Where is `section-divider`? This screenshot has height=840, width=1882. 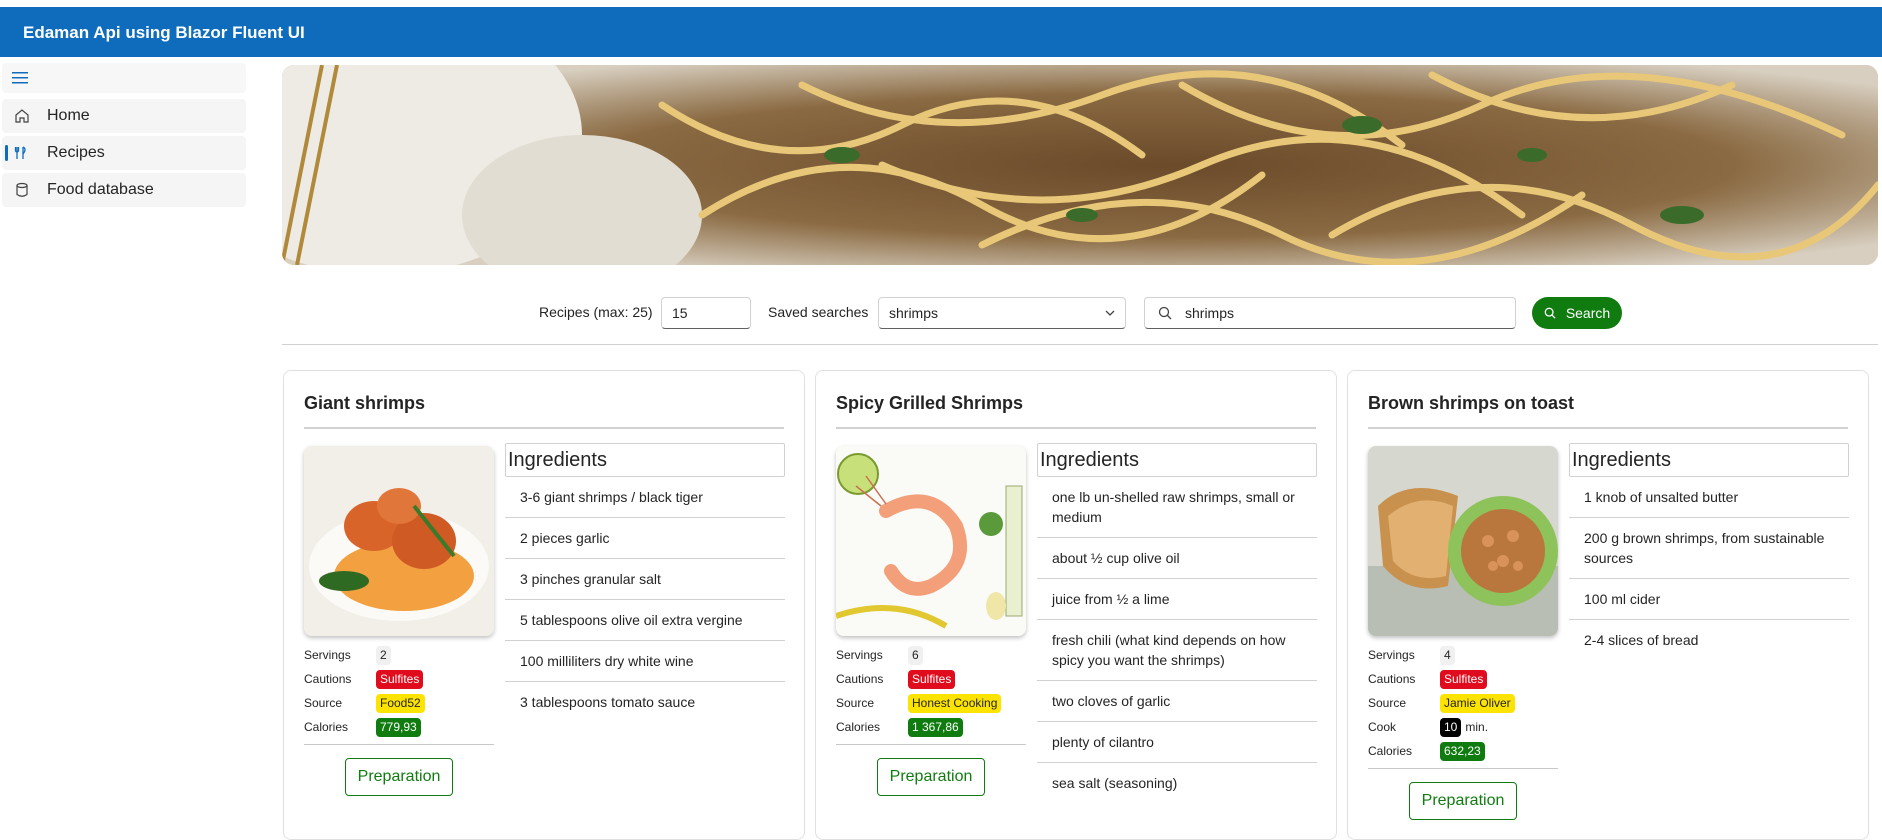
section-divider is located at coordinates (1080, 344).